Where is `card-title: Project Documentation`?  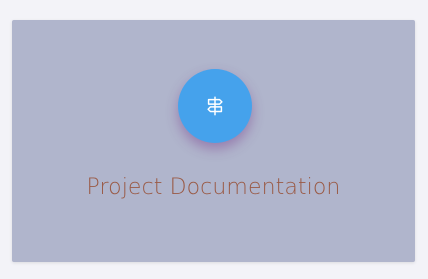
card-title: Project Documentation is located at coordinates (213, 187).